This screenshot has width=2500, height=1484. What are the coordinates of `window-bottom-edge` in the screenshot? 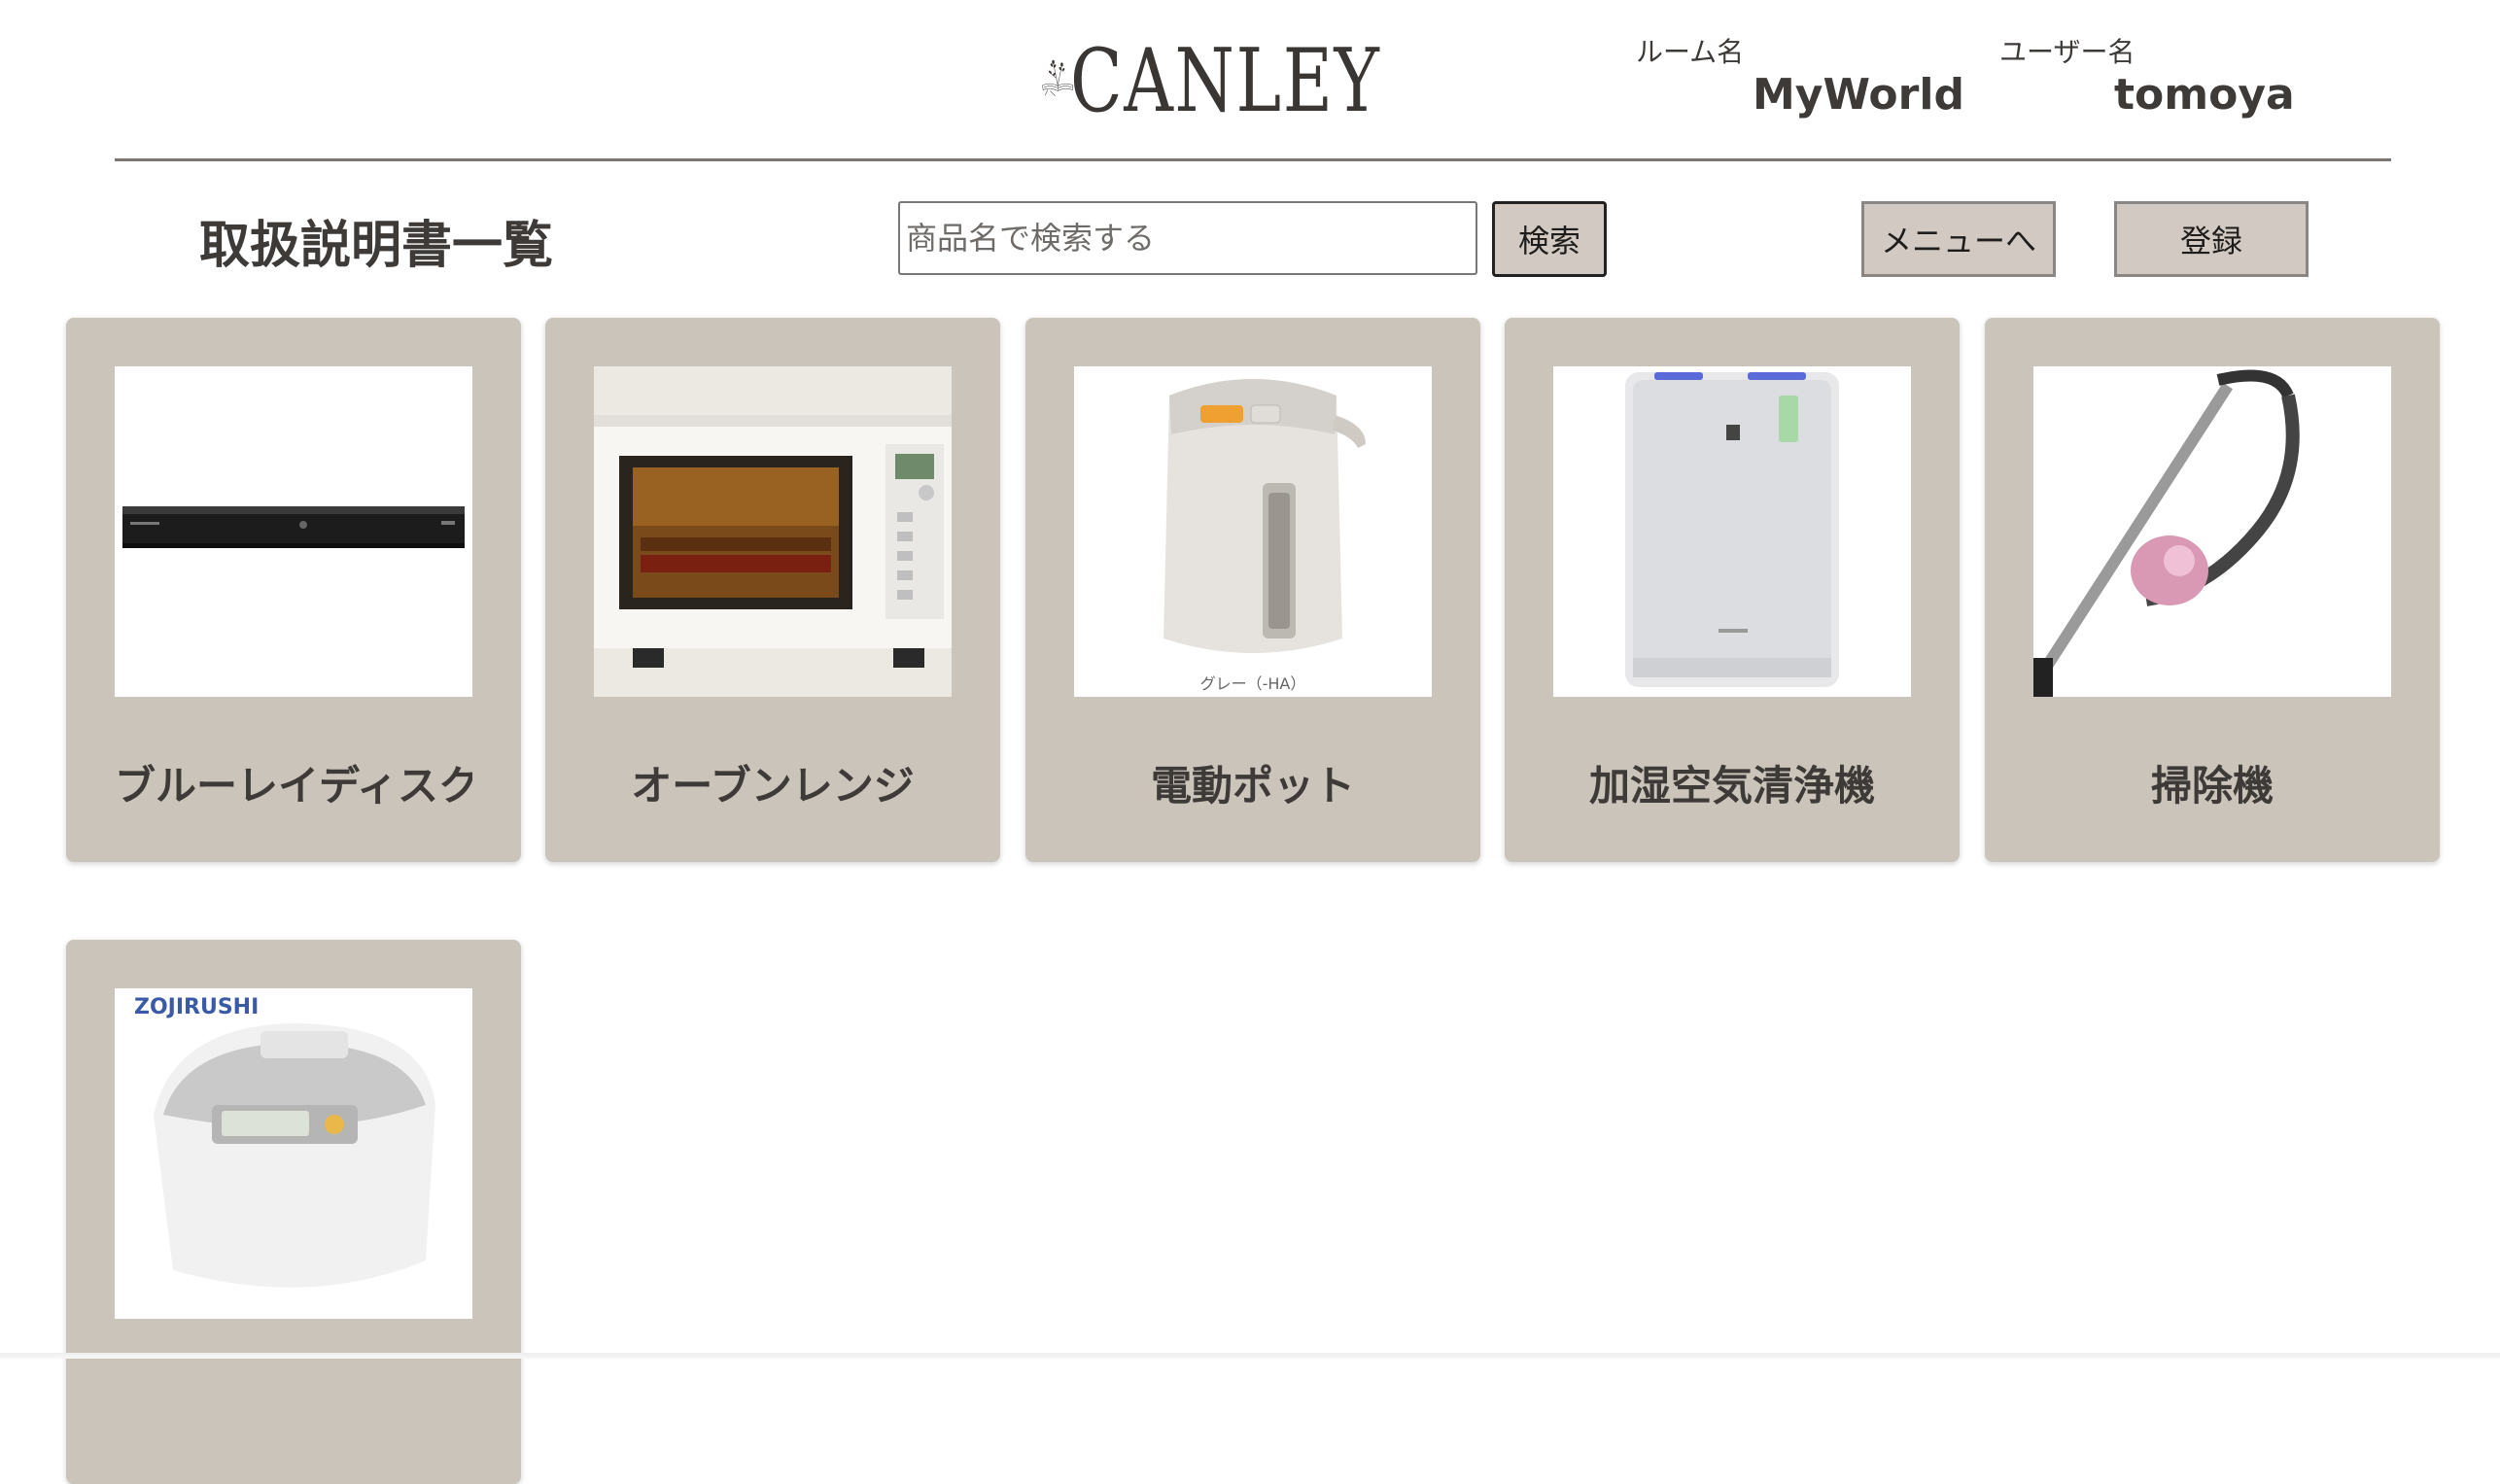 It's located at (1250, 1356).